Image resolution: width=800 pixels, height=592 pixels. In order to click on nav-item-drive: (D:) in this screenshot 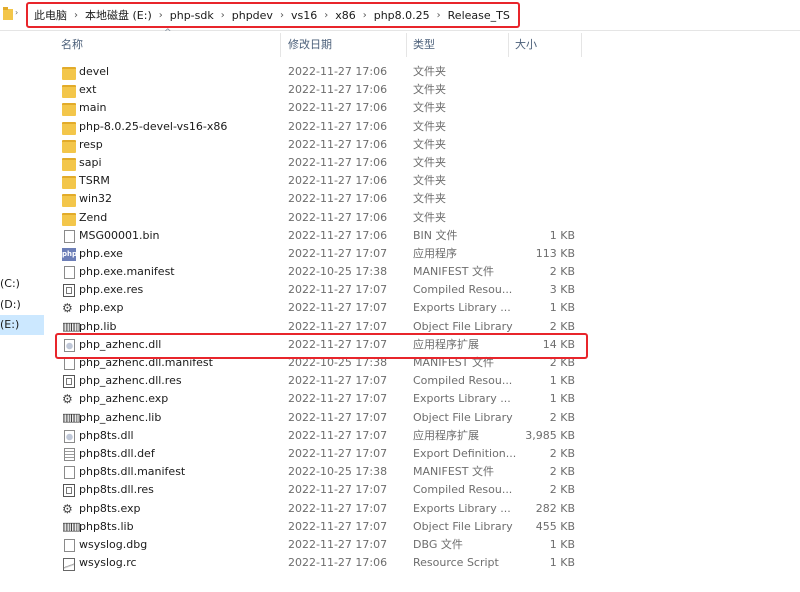, I will do `click(22, 305)`.